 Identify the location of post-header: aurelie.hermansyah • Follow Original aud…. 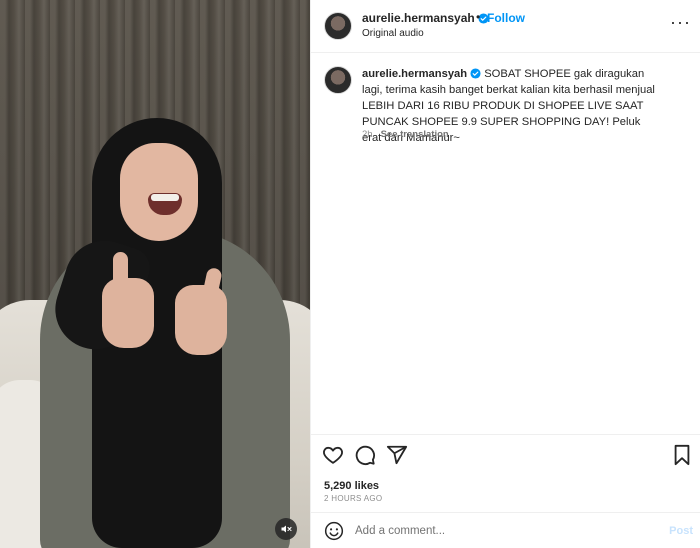
(505, 26).